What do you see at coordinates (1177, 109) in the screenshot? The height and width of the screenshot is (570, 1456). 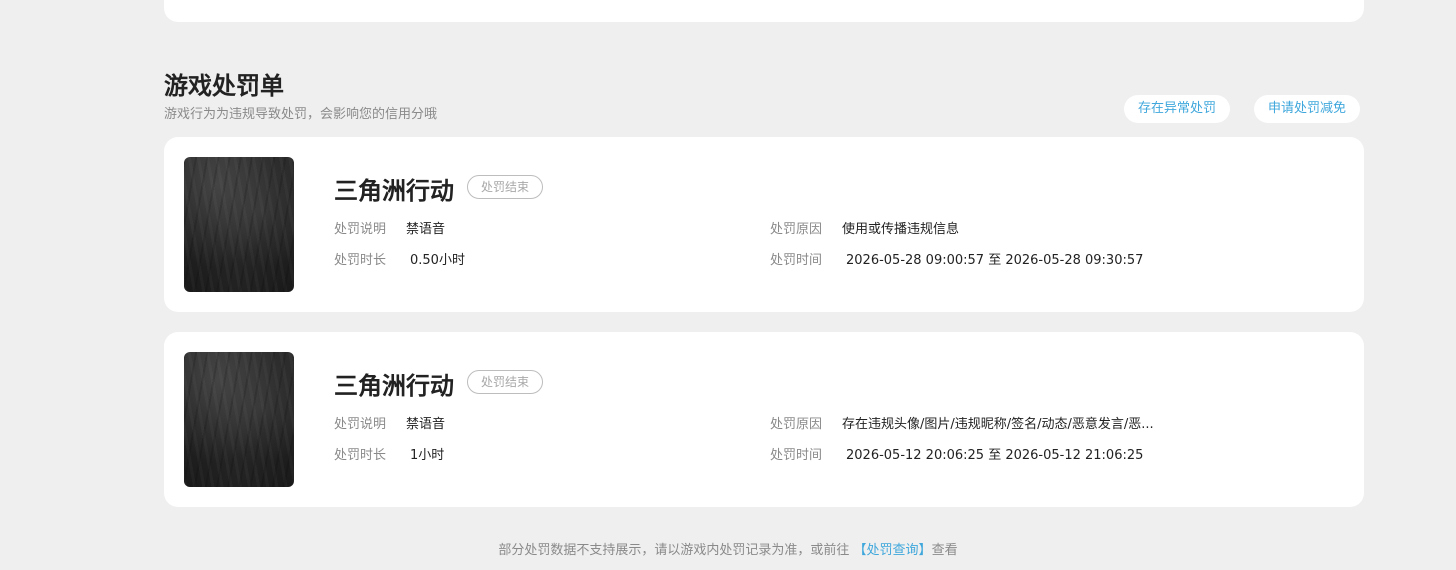 I see `abnormal-penalty-button: 存在异常处罚` at bounding box center [1177, 109].